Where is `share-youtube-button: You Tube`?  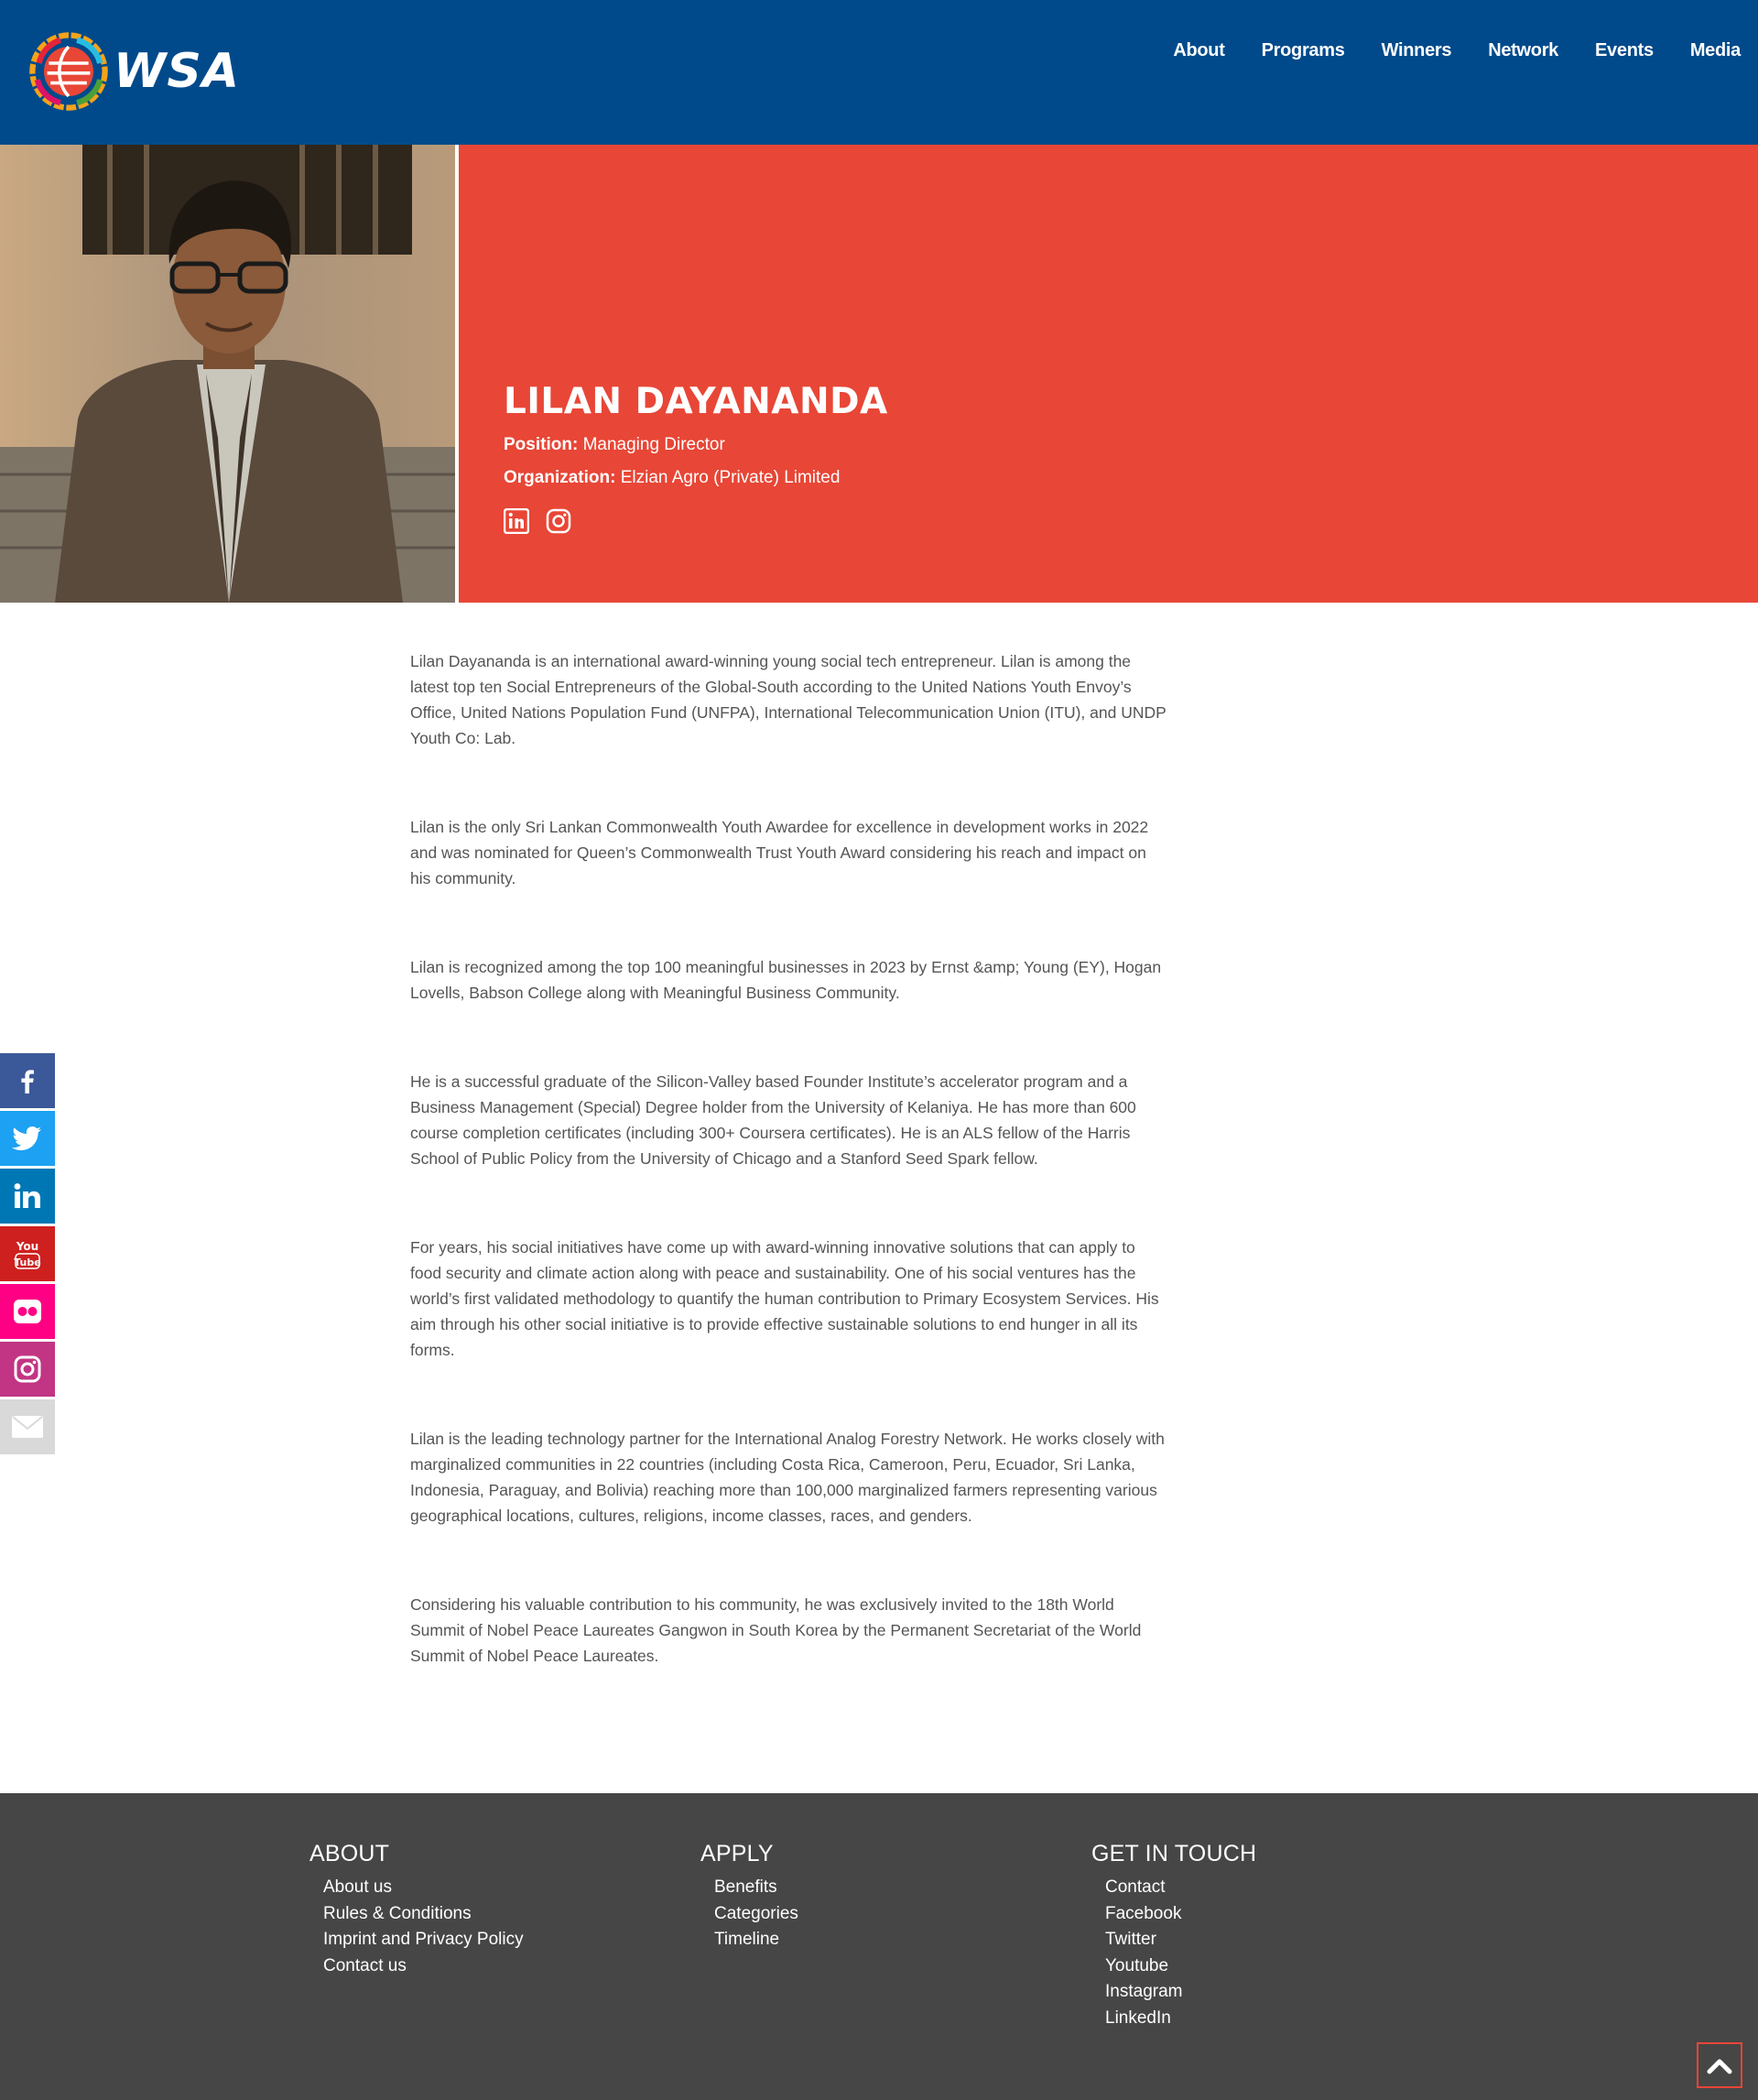
share-youtube-button: You Tube is located at coordinates (28, 1253).